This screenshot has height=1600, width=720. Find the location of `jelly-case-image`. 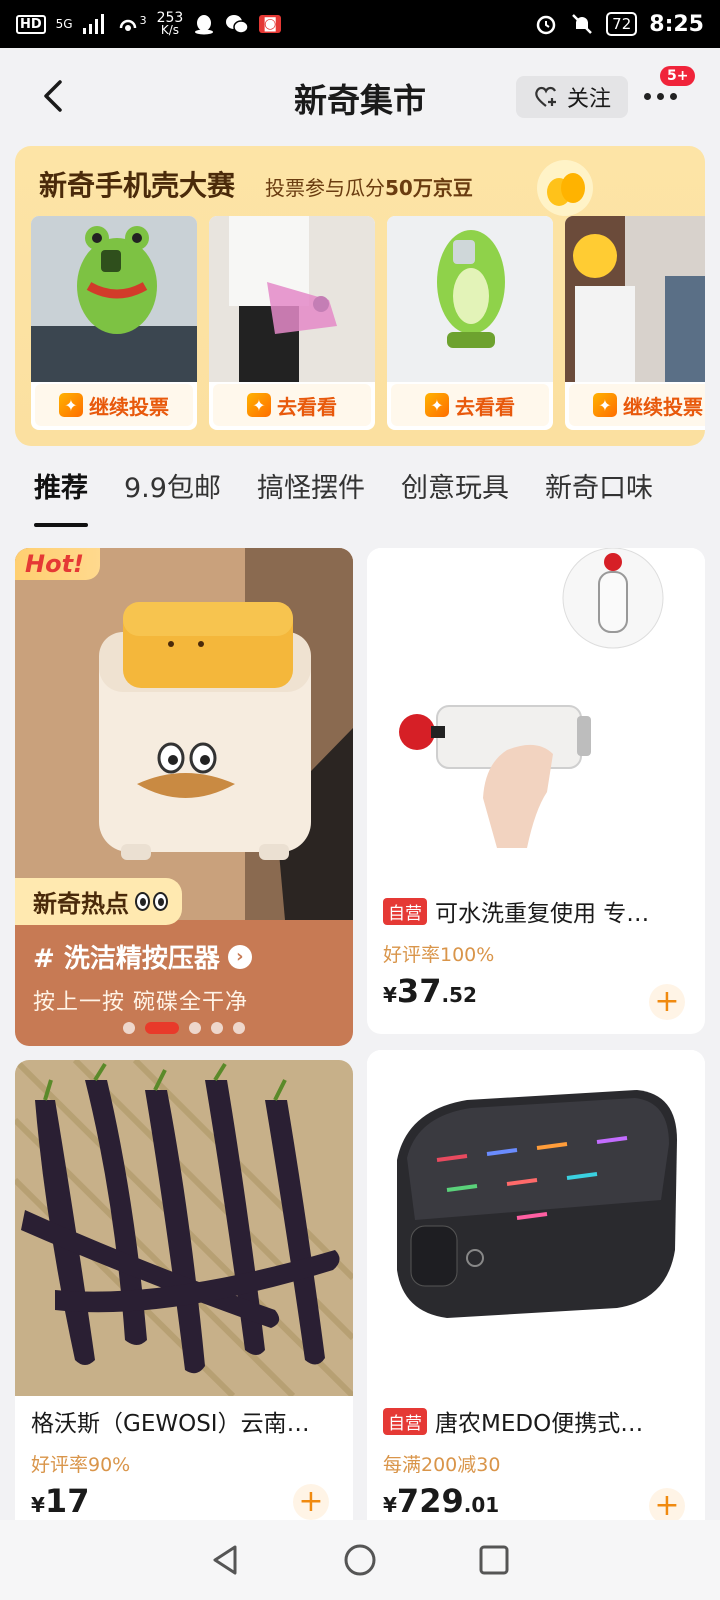

jelly-case-image is located at coordinates (292, 299).